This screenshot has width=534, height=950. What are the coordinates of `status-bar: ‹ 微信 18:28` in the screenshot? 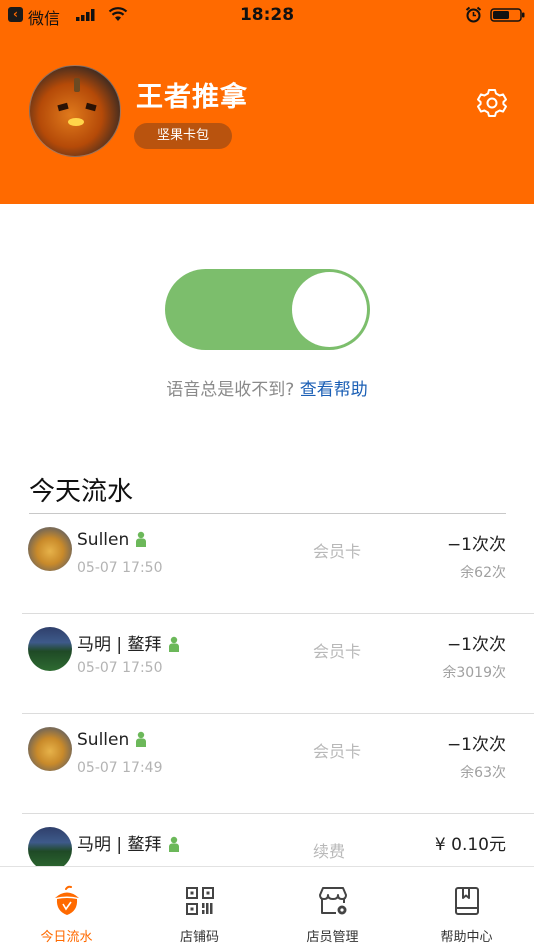 It's located at (267, 15).